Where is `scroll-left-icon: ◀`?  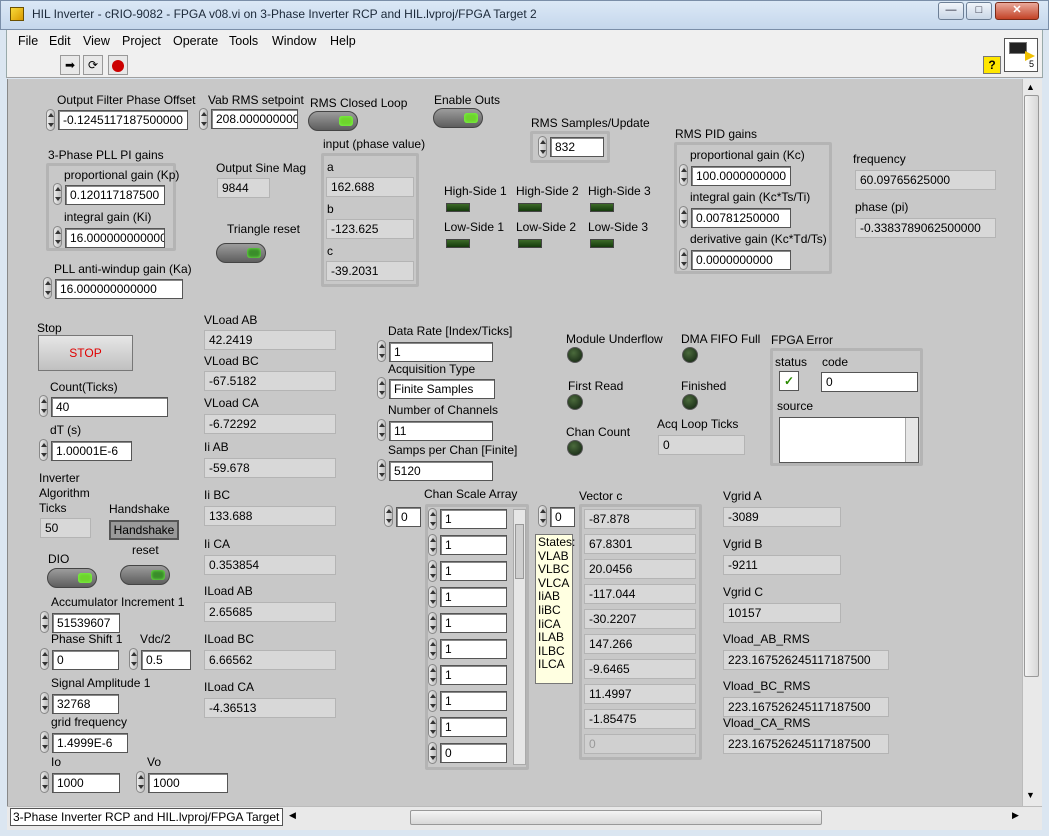 scroll-left-icon: ◀ is located at coordinates (292, 815).